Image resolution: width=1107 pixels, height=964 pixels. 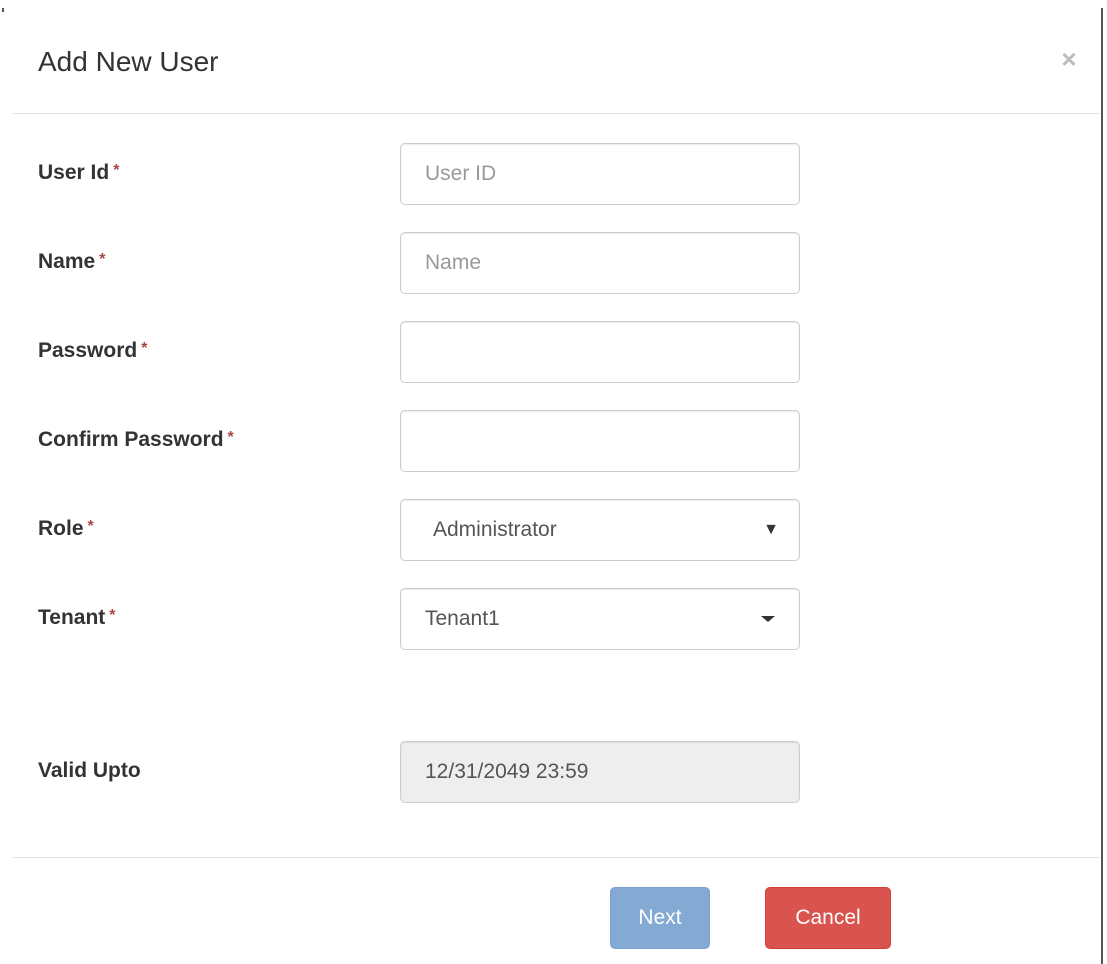 I want to click on form-row-user-id: User Id *, so click(x=553, y=174).